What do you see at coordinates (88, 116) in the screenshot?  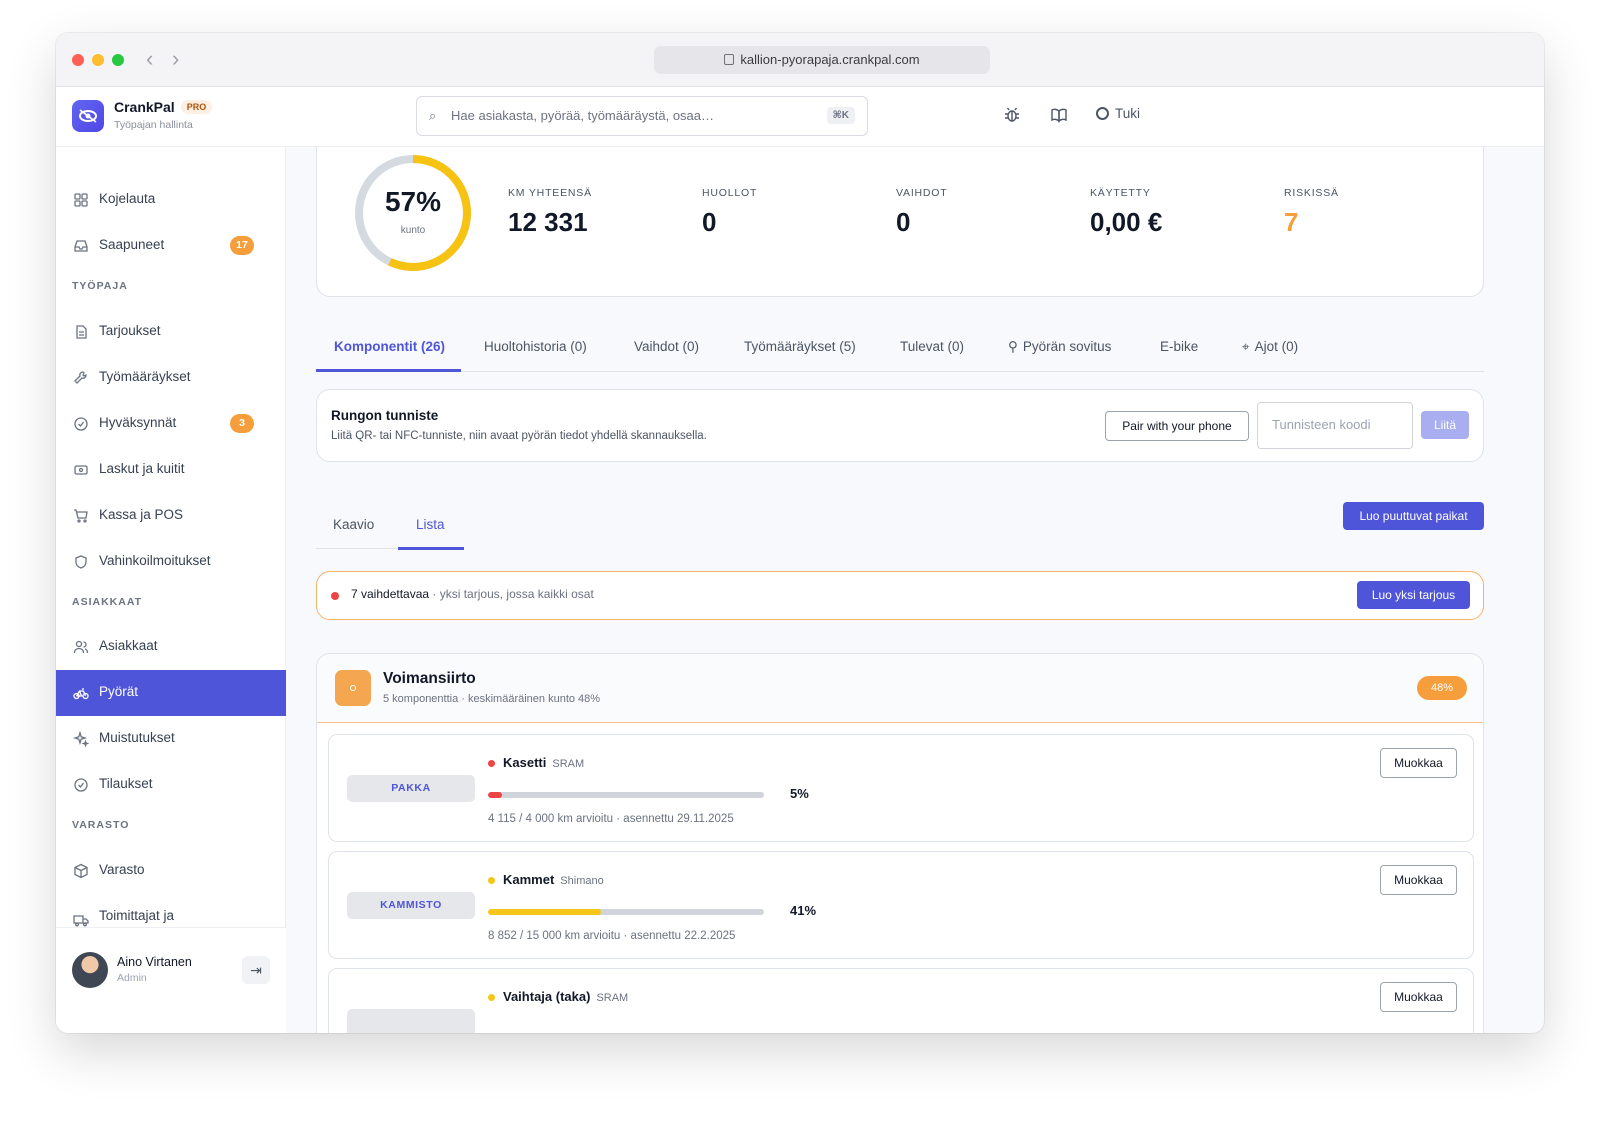 I see `crankpal-logo-icon` at bounding box center [88, 116].